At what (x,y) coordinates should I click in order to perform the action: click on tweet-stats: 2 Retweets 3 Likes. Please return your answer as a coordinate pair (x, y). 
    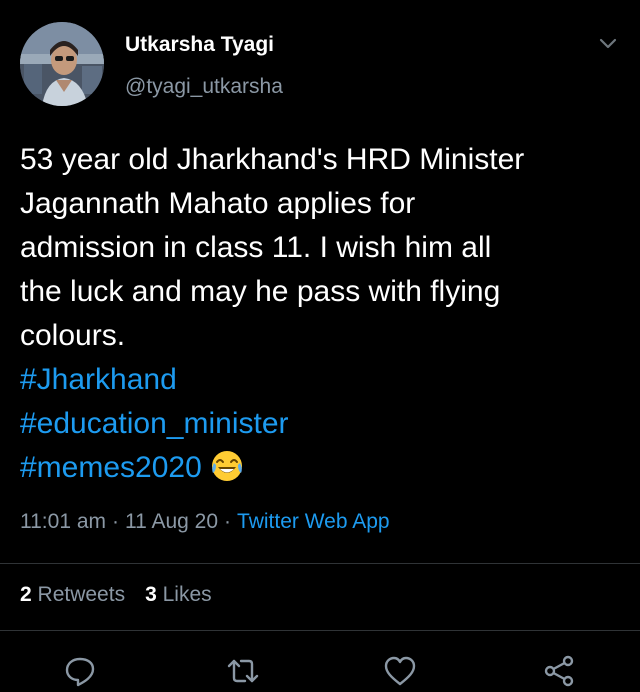
    Looking at the image, I should click on (116, 595).